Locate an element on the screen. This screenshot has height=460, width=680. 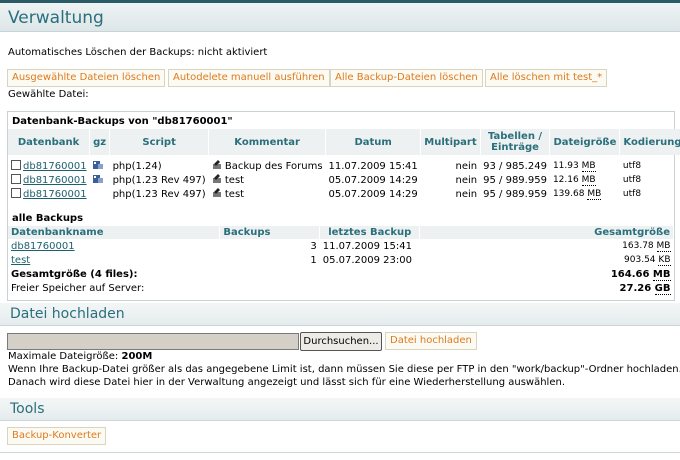
col-backups: Backups is located at coordinates (270, 232).